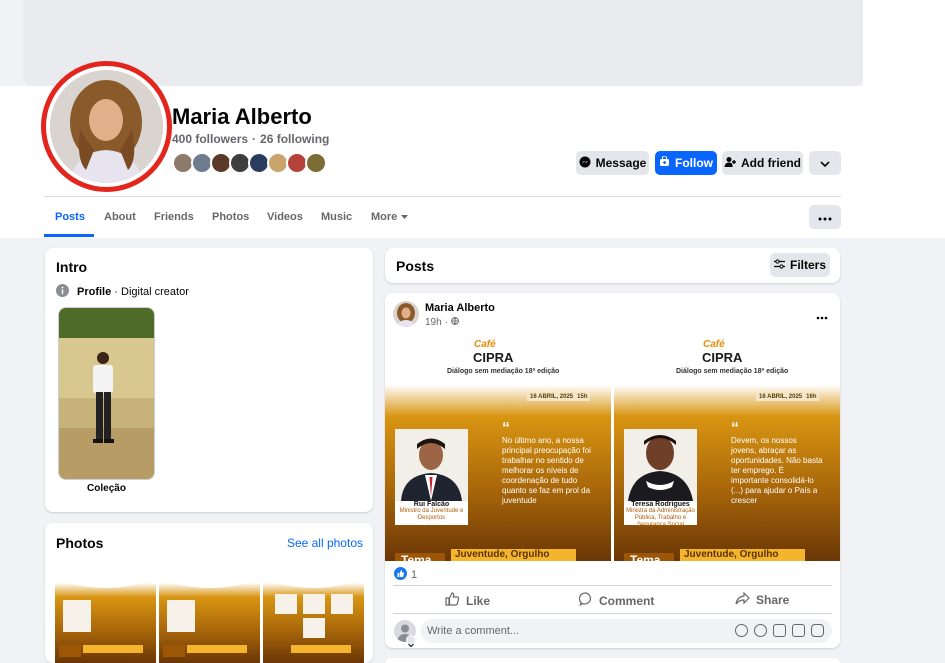 The width and height of the screenshot is (945, 663). I want to click on tab-more-label: More, so click(384, 217).